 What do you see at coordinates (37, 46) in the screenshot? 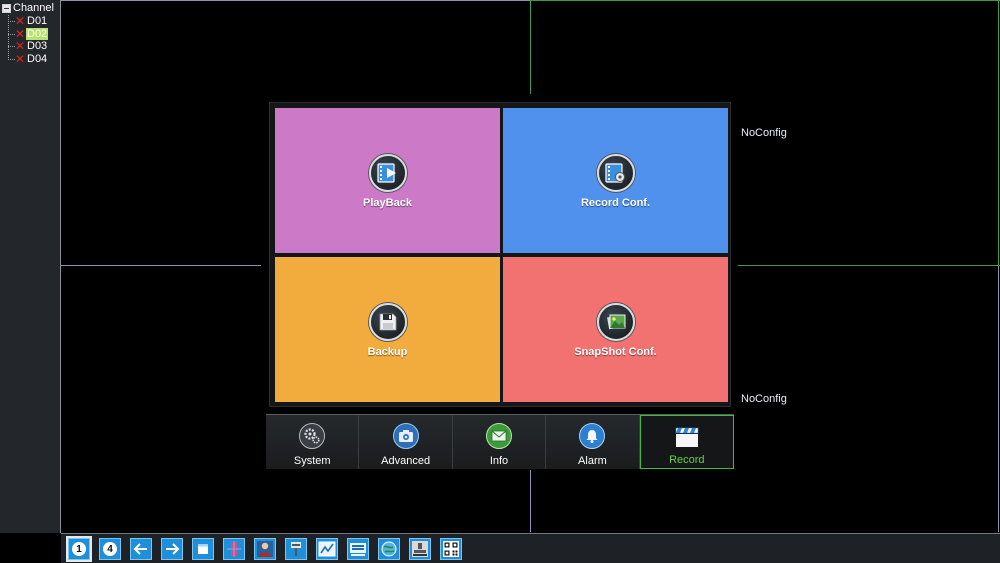
I see `channel-label: D03` at bounding box center [37, 46].